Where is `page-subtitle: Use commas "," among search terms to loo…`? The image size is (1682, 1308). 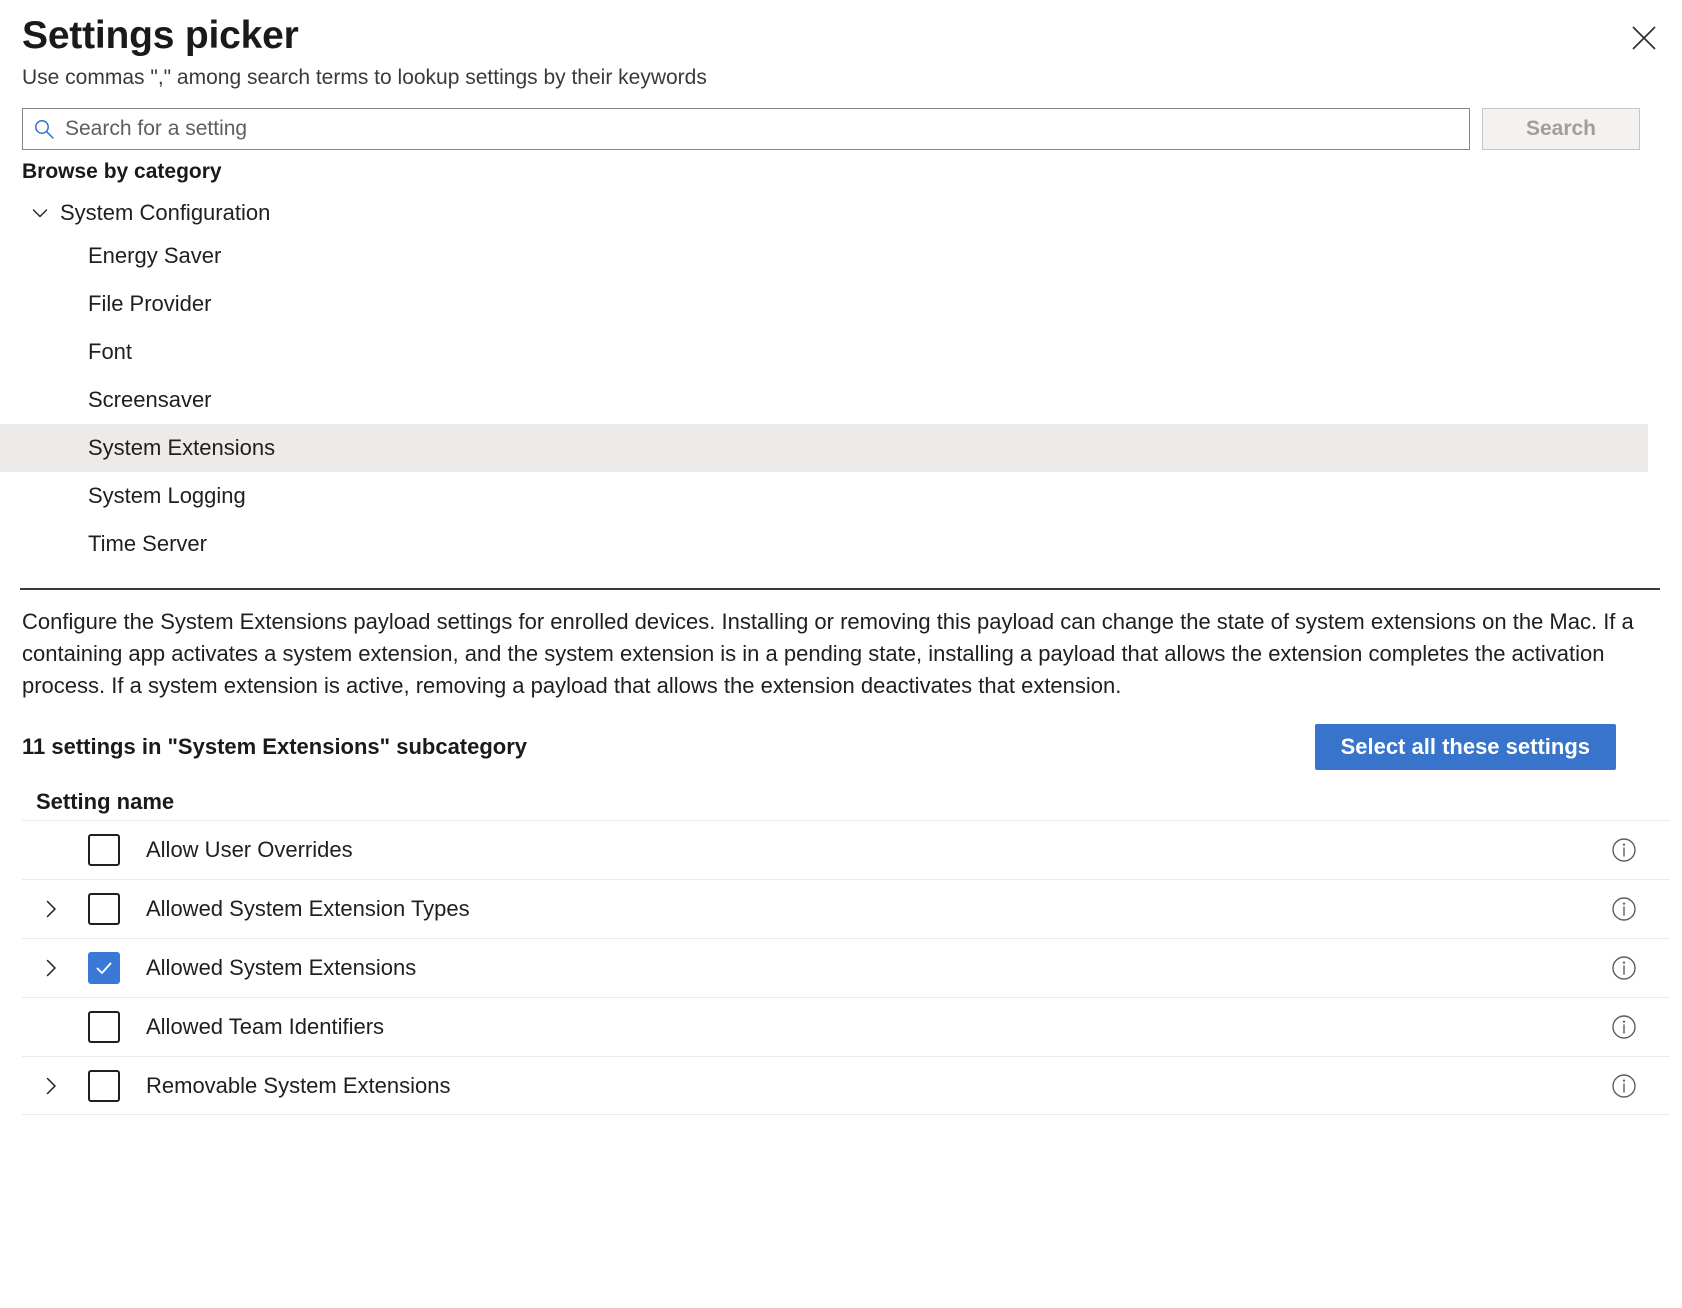 page-subtitle: Use commas "," among search terms to loo… is located at coordinates (364, 77).